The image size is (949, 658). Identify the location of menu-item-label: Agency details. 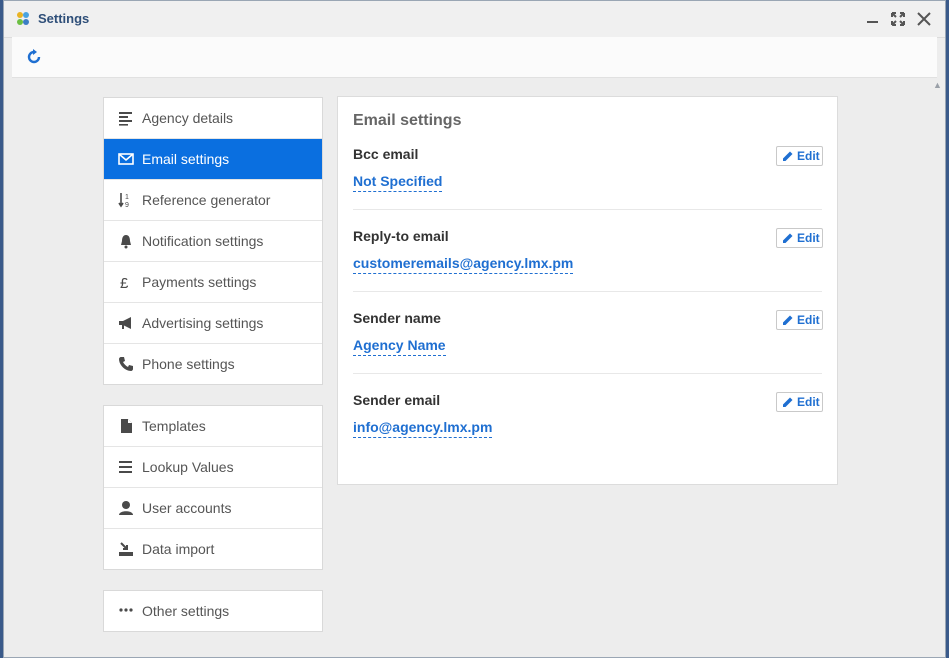
(188, 118).